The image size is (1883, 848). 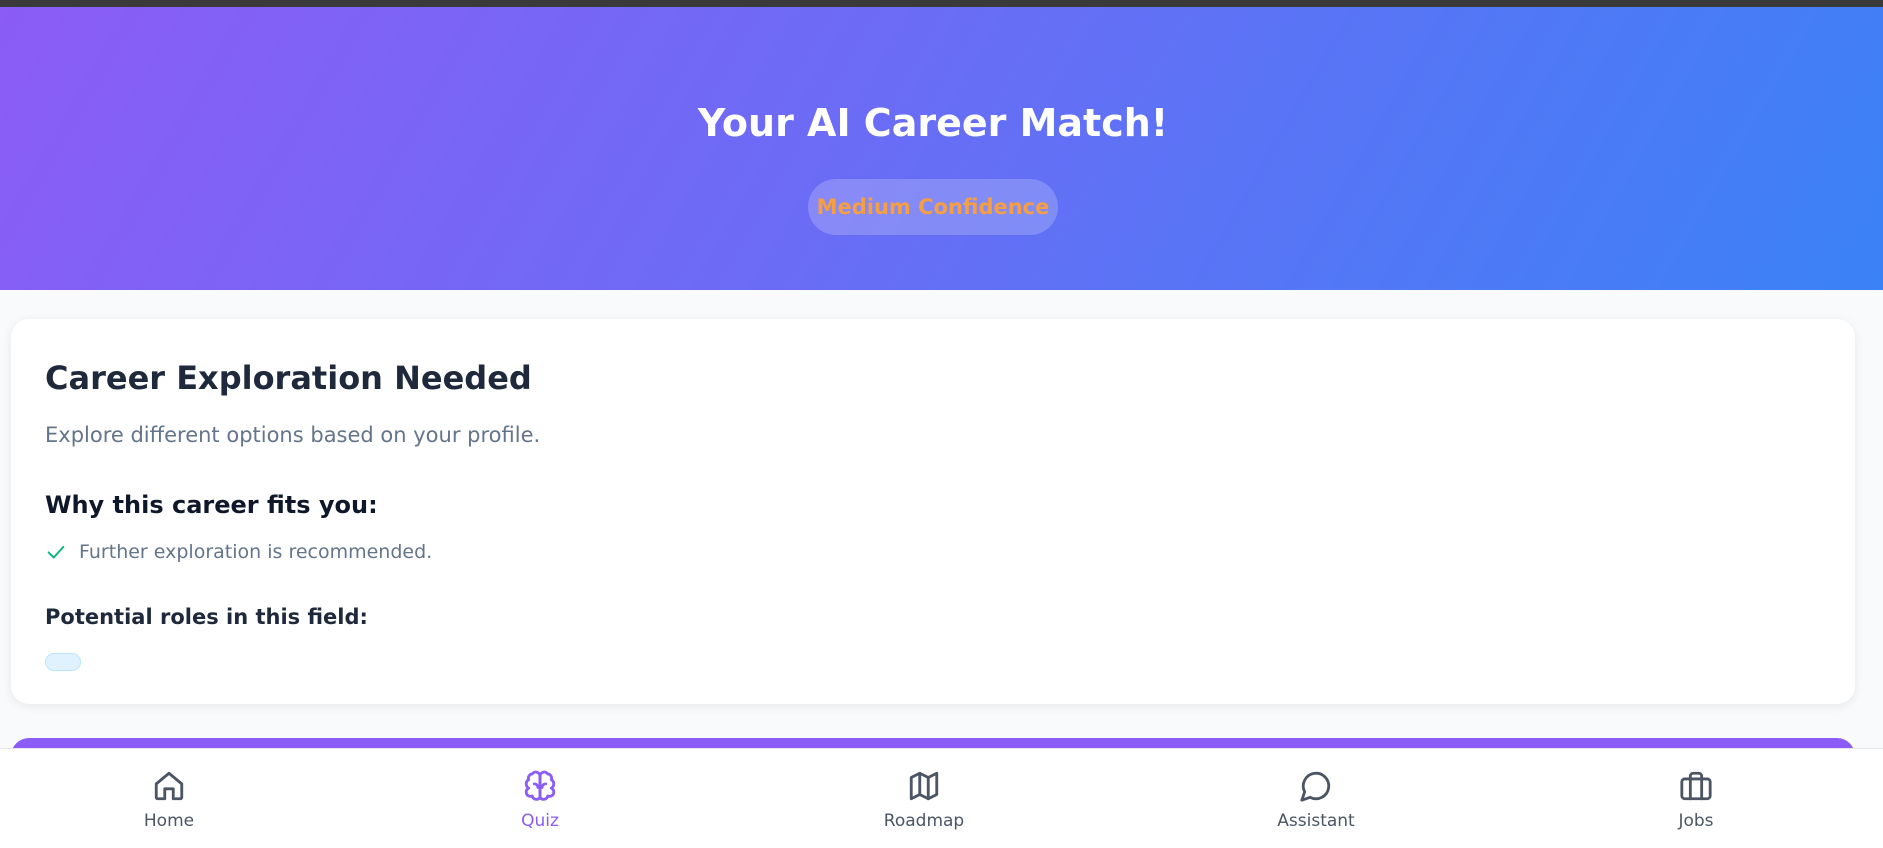 I want to click on nav-item-jobs: Jobs, so click(x=1696, y=804).